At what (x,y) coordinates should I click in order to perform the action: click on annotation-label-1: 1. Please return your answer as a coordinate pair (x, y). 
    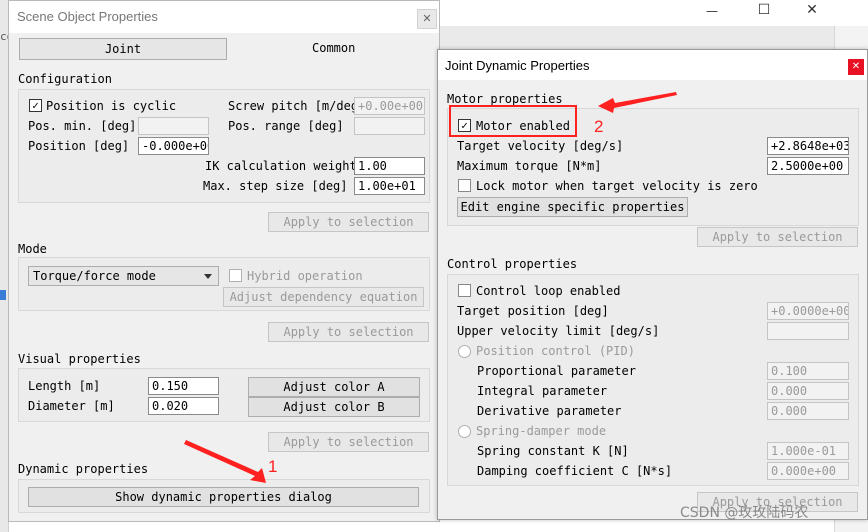
    Looking at the image, I should click on (273, 466).